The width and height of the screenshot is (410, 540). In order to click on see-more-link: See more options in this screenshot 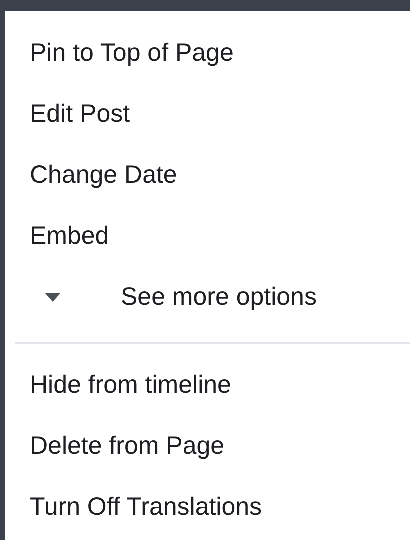, I will do `click(219, 297)`.